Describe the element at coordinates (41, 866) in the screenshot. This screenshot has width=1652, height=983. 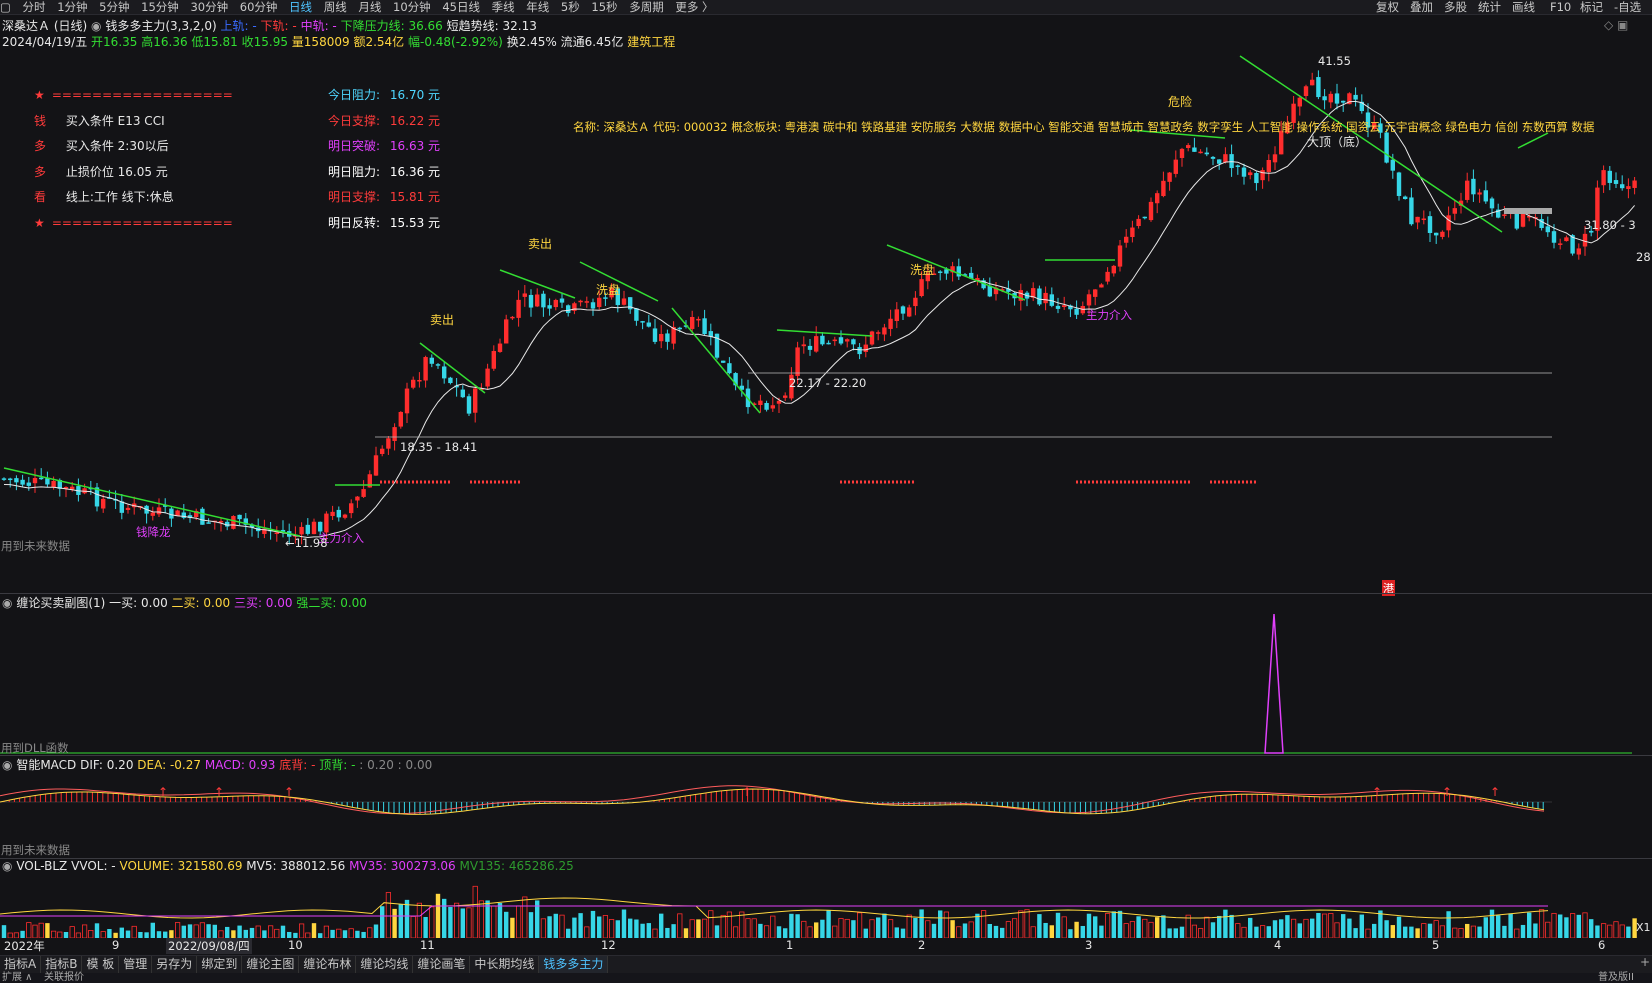
I see `vol-title: VOL-BLZ` at that location.